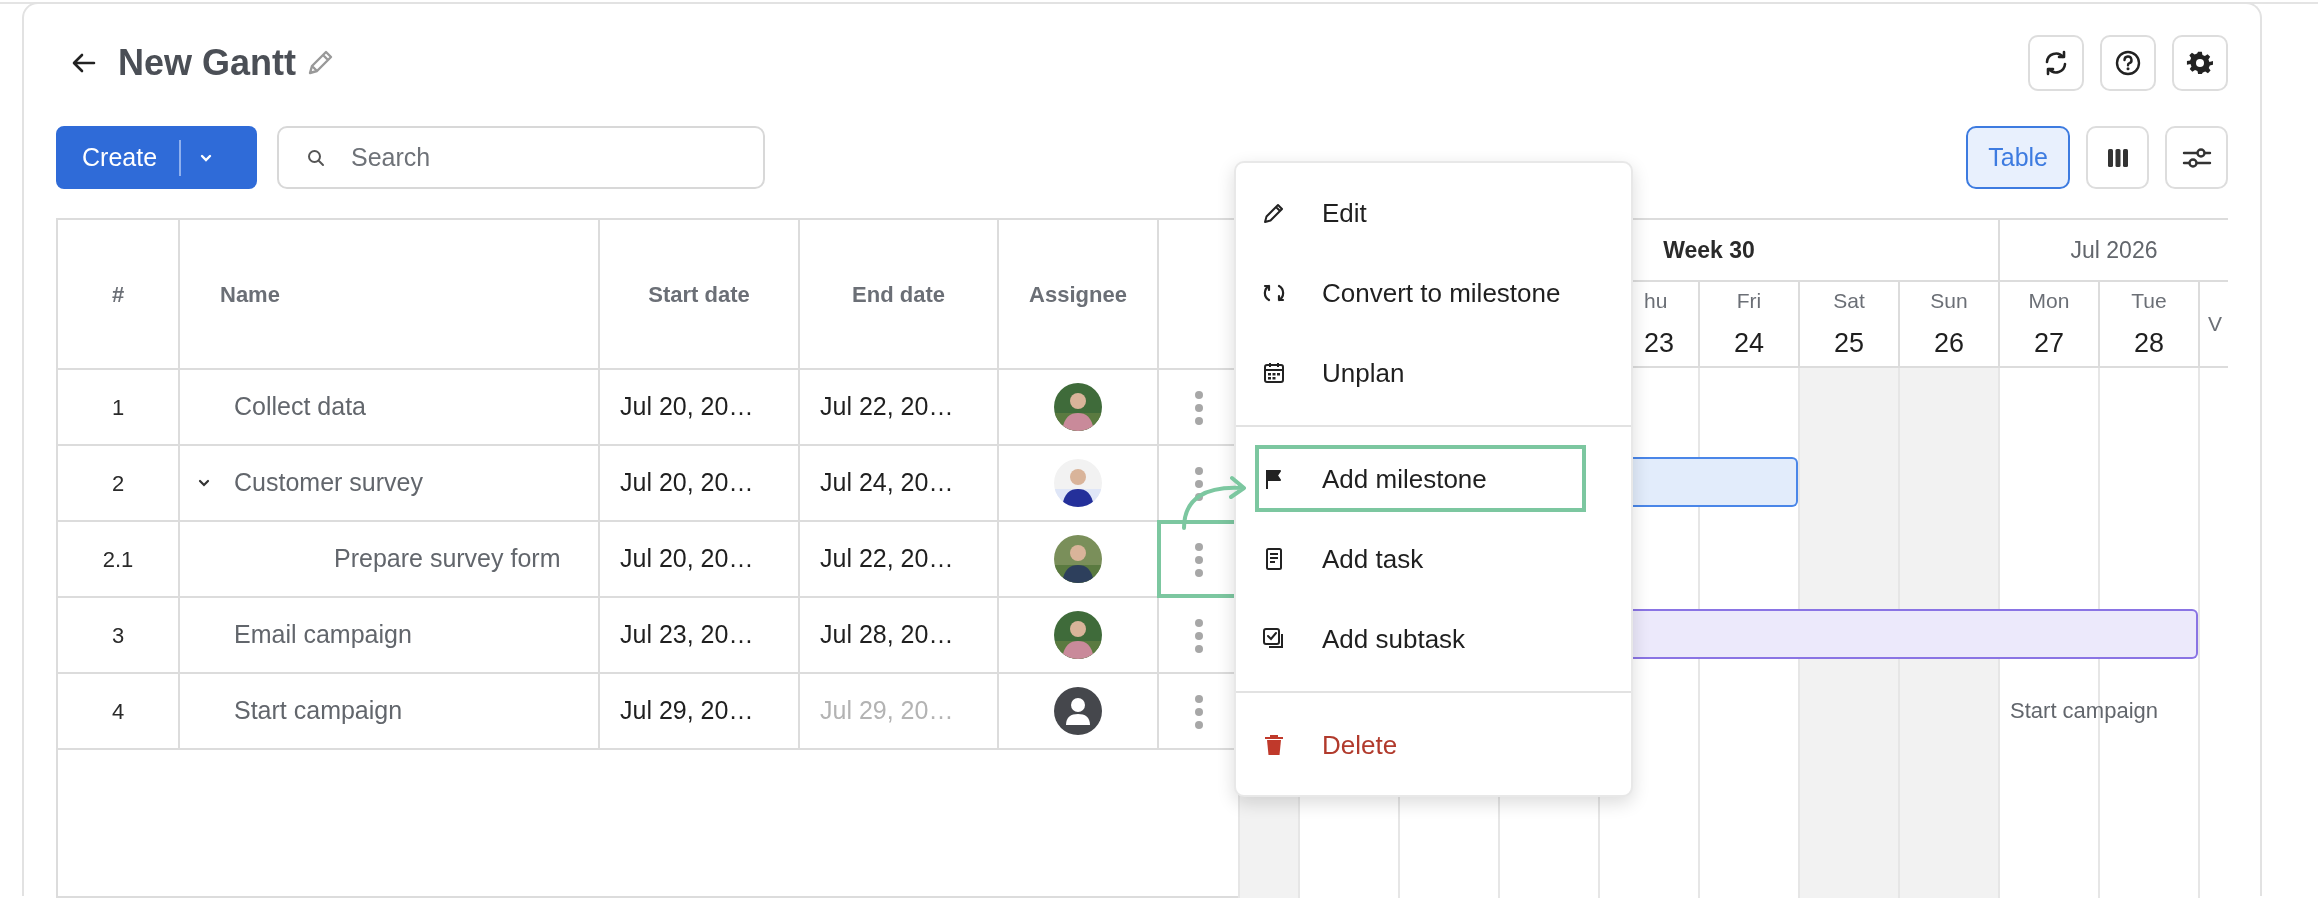 The width and height of the screenshot is (2318, 898). What do you see at coordinates (318, 711) in the screenshot?
I see `task-name: Start campaign` at bounding box center [318, 711].